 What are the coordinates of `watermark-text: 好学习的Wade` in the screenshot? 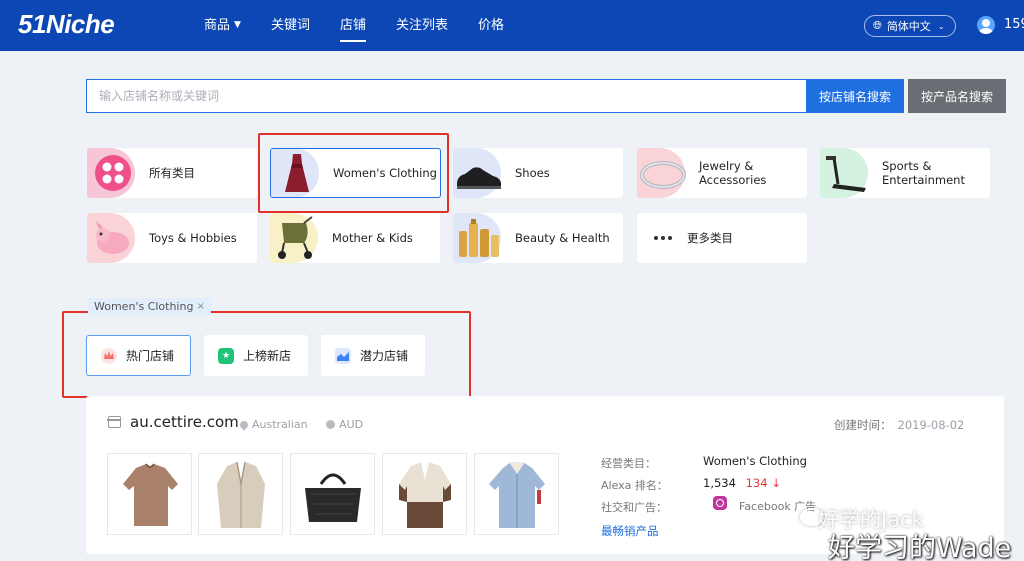 It's located at (920, 547).